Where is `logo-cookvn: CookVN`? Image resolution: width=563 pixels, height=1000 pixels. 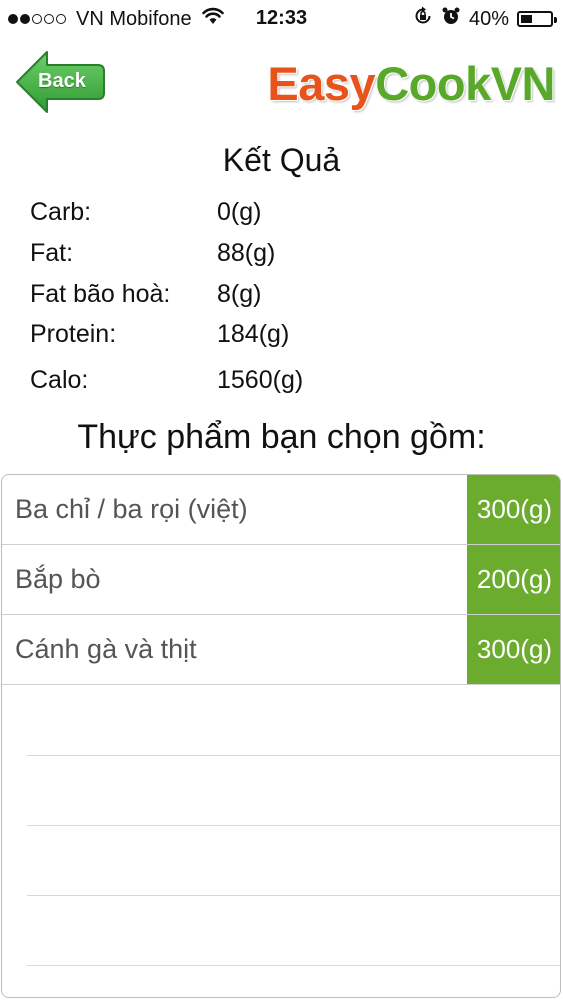
logo-cookvn: CookVN is located at coordinates (465, 83).